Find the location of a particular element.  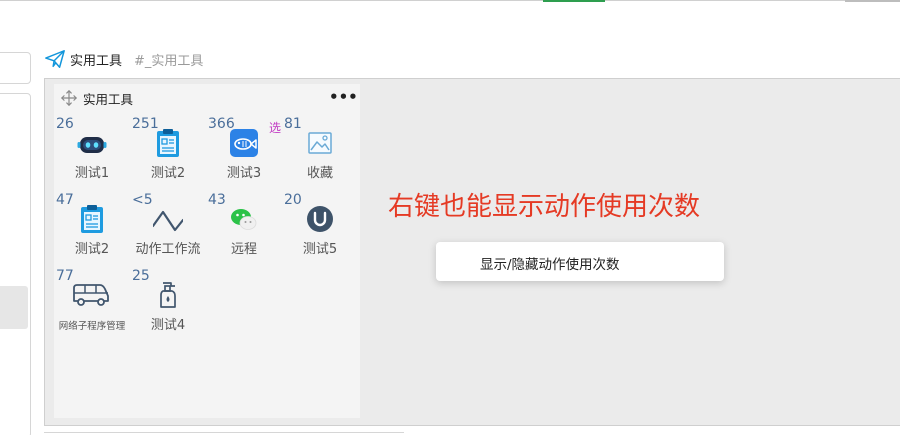

tile-label: 测试5 is located at coordinates (320, 249).